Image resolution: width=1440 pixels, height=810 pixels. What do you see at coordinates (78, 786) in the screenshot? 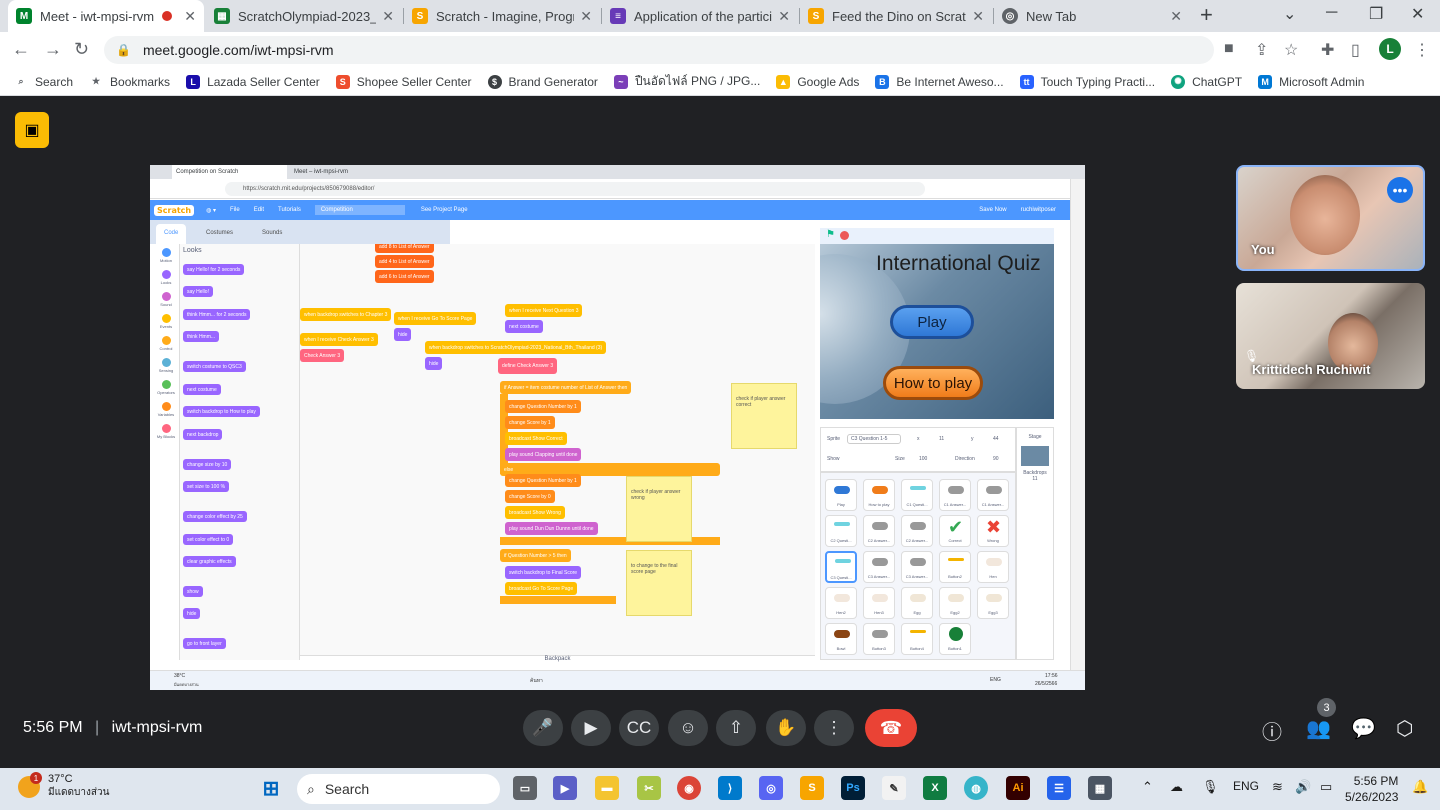
I see `weather-widget: 37°C มีแดดบางส่วน` at bounding box center [78, 786].